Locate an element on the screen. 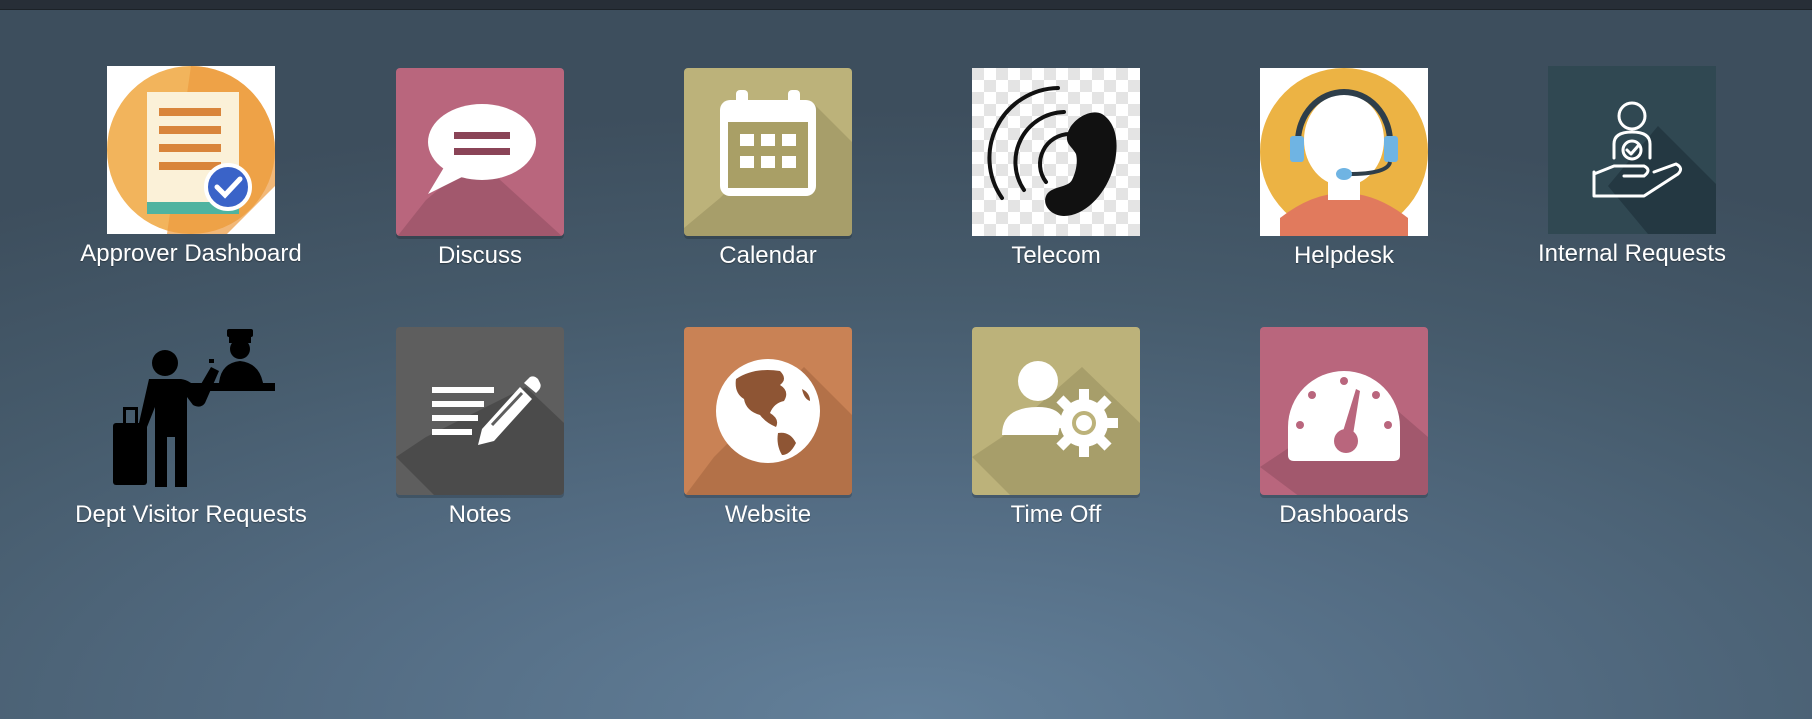  chat-bubble-icon is located at coordinates (480, 152).